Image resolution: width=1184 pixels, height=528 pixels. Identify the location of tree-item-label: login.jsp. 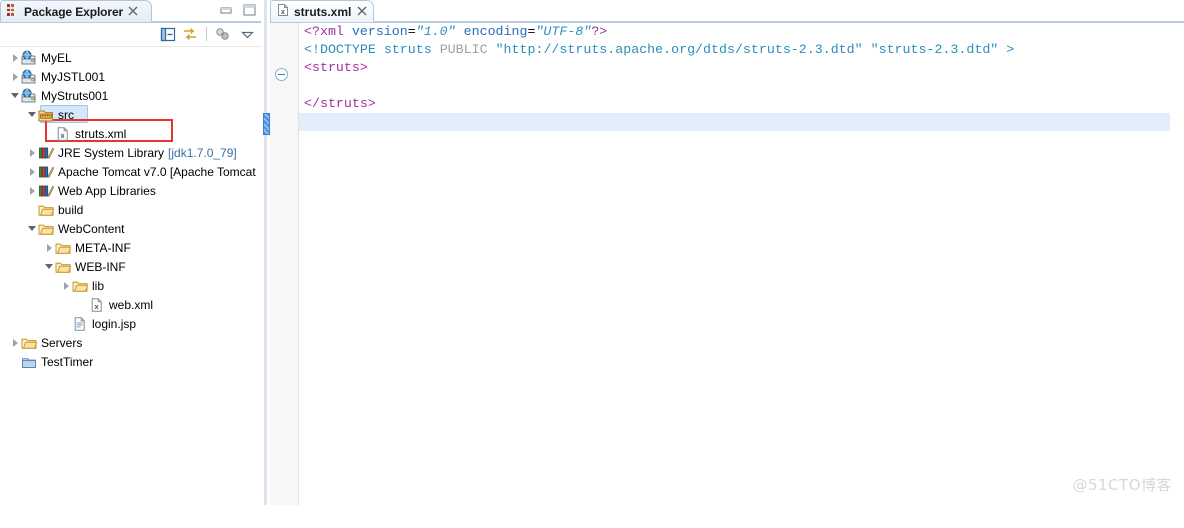
(114, 323).